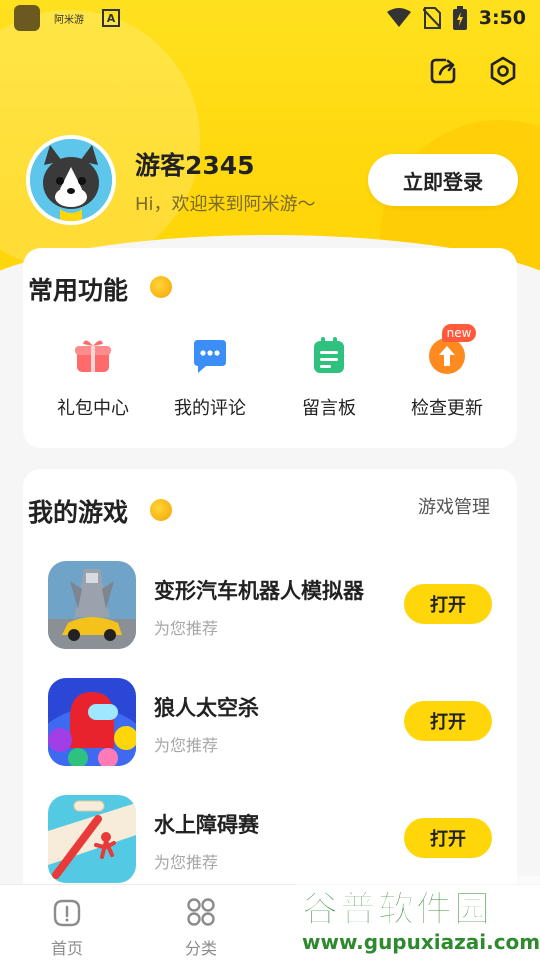  Describe the element at coordinates (206, 825) in the screenshot. I see `game-name: 水上障碍赛` at that location.